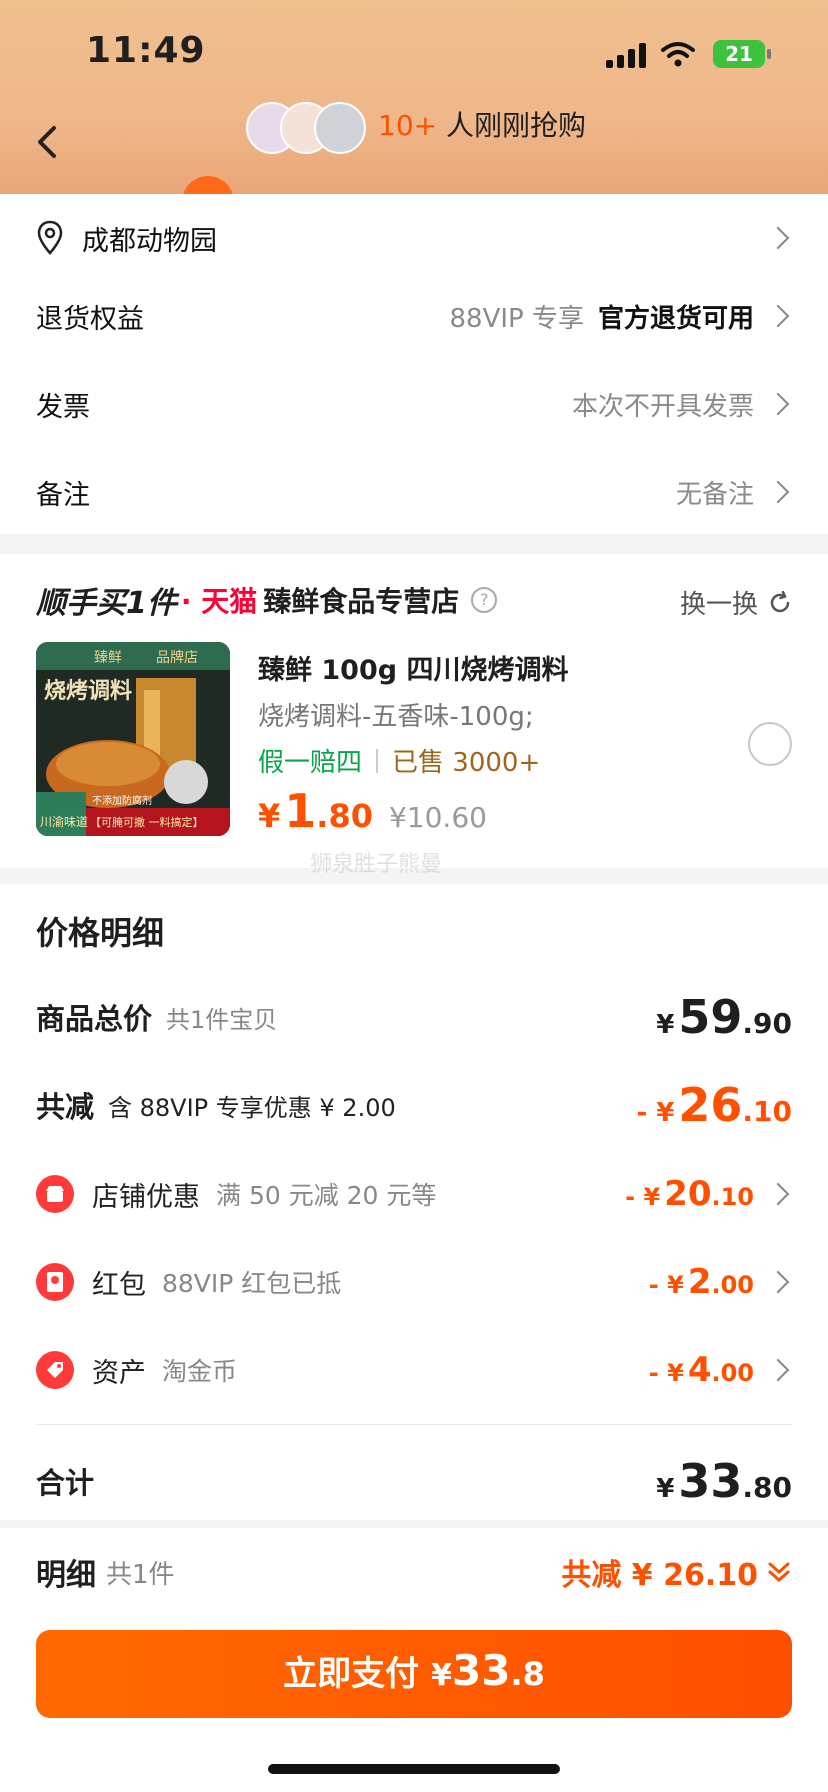 Image resolution: width=828 pixels, height=1792 pixels. I want to click on product-title-text: 烧烤调料, so click(88, 691).